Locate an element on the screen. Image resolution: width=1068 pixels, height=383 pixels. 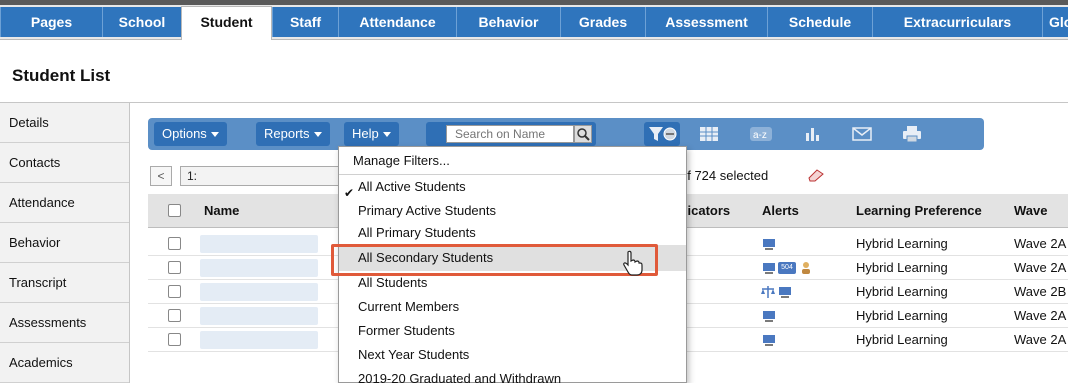
print-icon is located at coordinates (912, 134).